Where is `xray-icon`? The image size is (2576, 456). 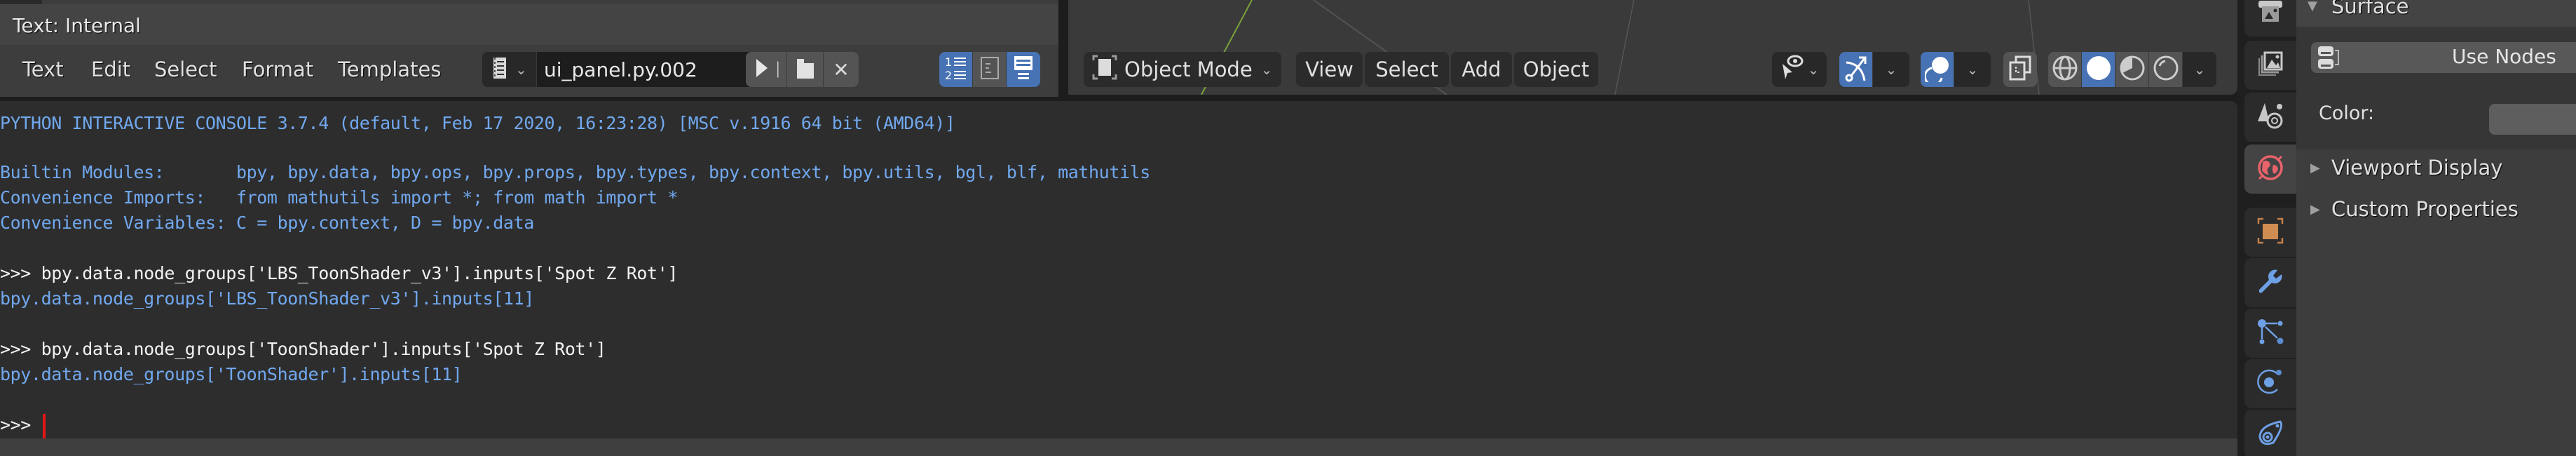 xray-icon is located at coordinates (2021, 69).